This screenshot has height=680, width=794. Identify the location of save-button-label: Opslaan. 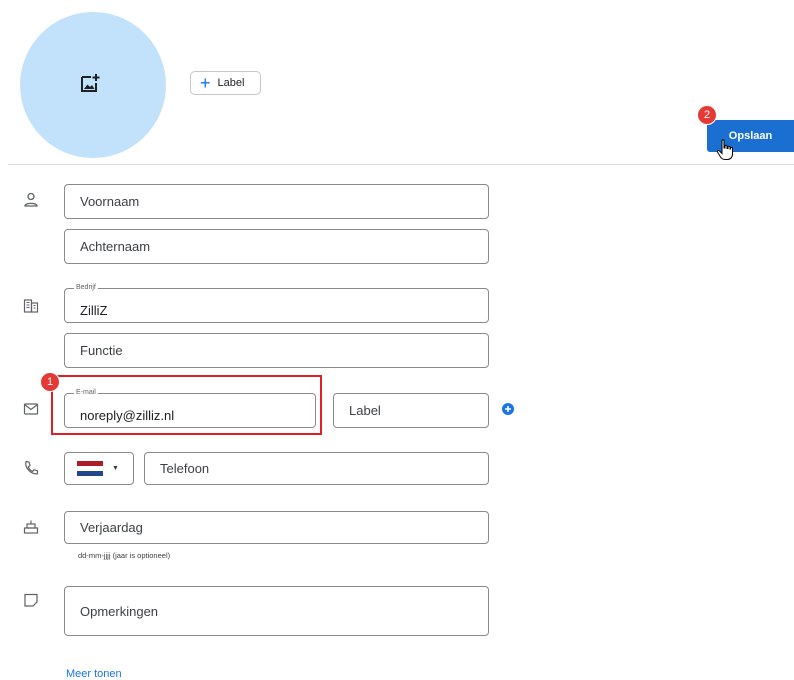
(750, 136).